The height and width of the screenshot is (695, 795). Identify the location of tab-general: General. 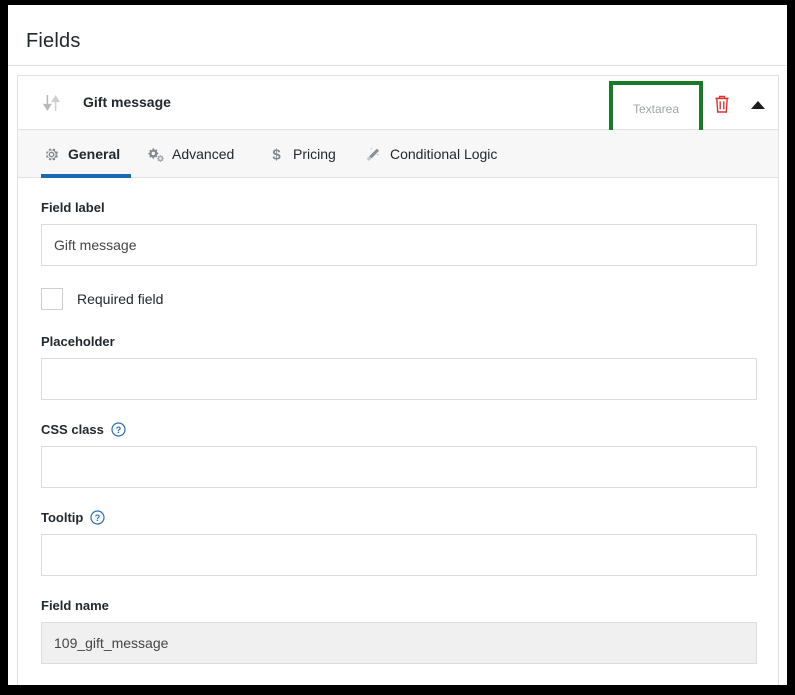
(86, 154).